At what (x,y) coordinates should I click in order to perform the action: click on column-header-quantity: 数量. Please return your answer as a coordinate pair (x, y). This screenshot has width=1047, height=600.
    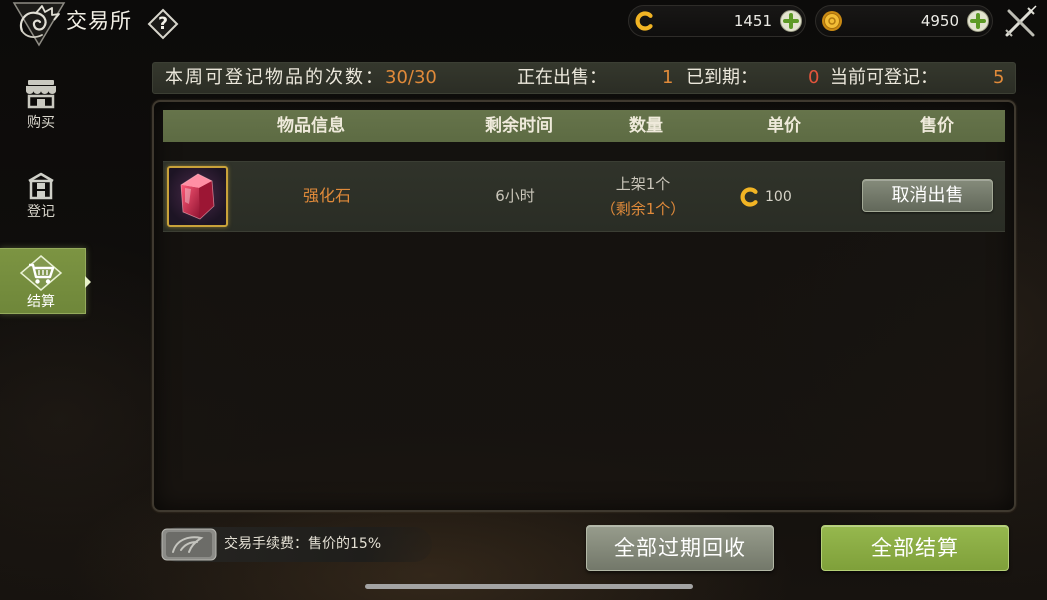
    Looking at the image, I should click on (646, 126).